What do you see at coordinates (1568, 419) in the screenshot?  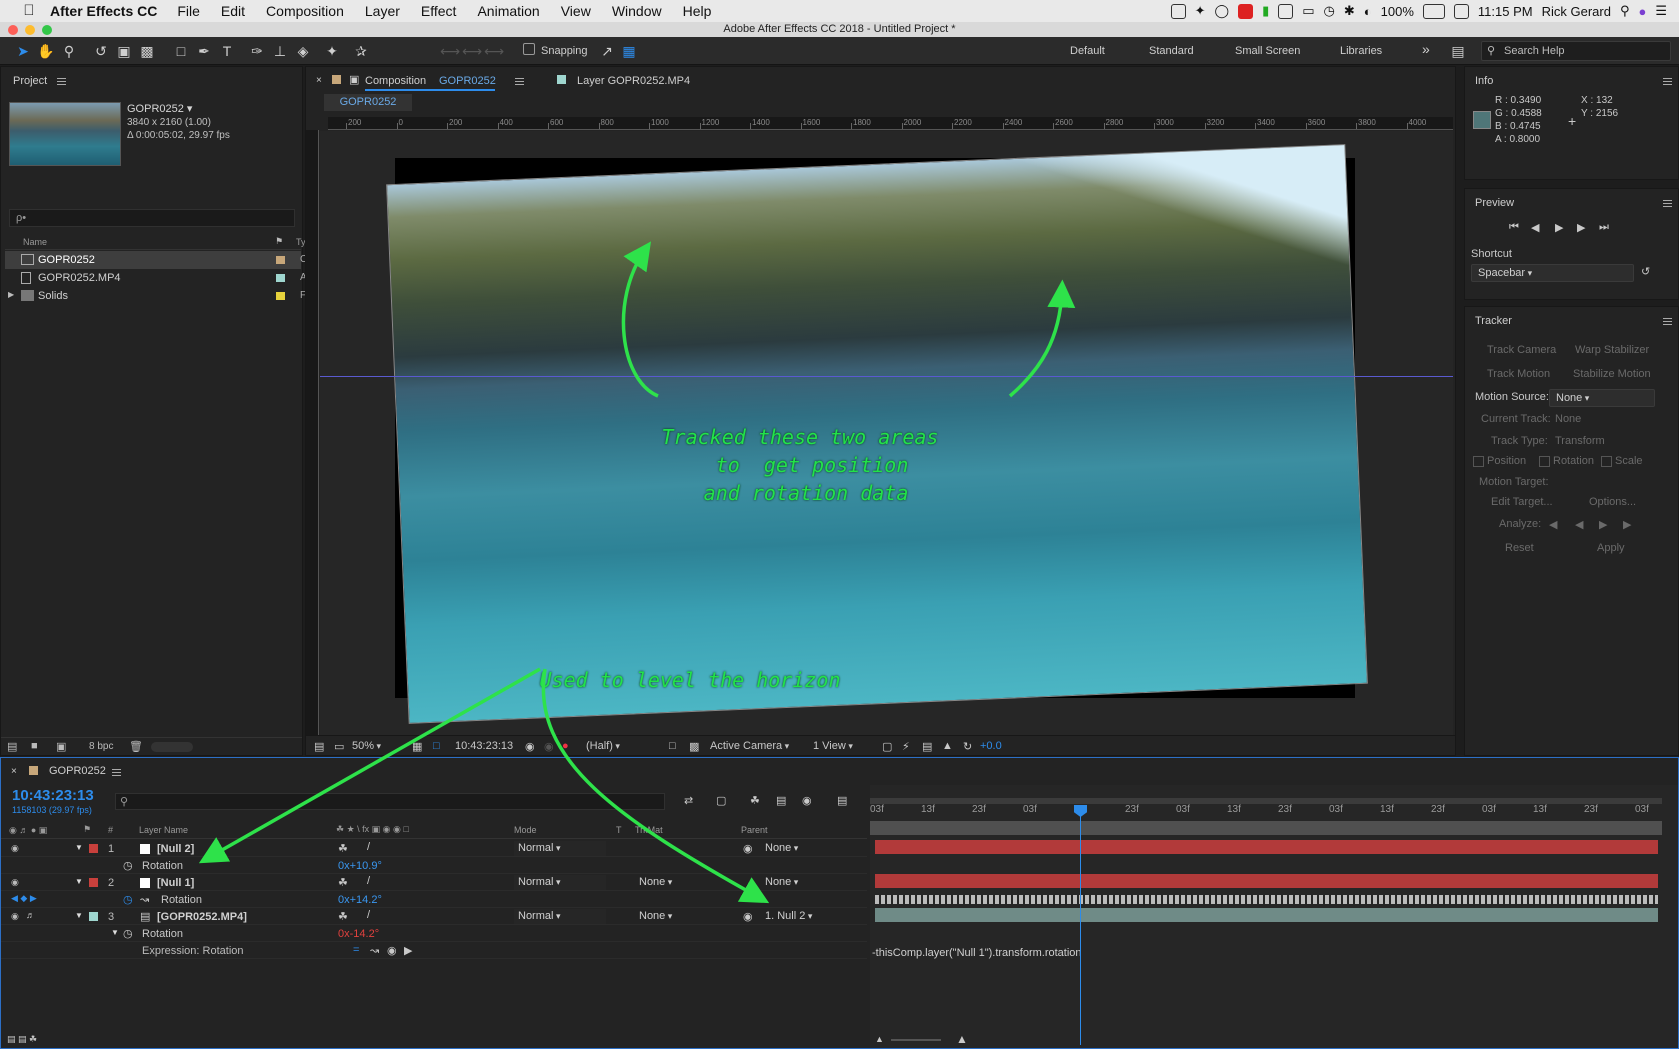 I see `current-track-dropdown: None` at bounding box center [1568, 419].